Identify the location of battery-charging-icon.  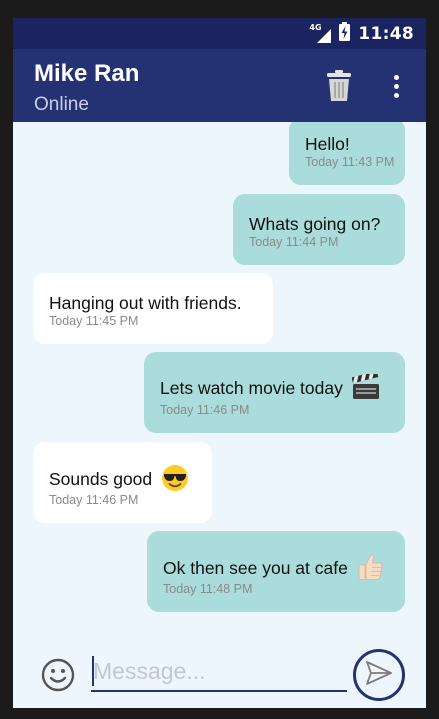
(345, 33).